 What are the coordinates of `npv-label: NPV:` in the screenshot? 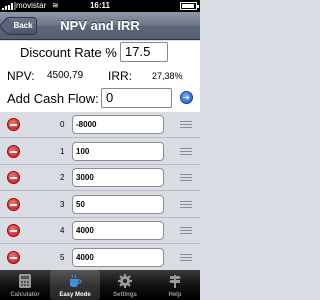 It's located at (21, 76).